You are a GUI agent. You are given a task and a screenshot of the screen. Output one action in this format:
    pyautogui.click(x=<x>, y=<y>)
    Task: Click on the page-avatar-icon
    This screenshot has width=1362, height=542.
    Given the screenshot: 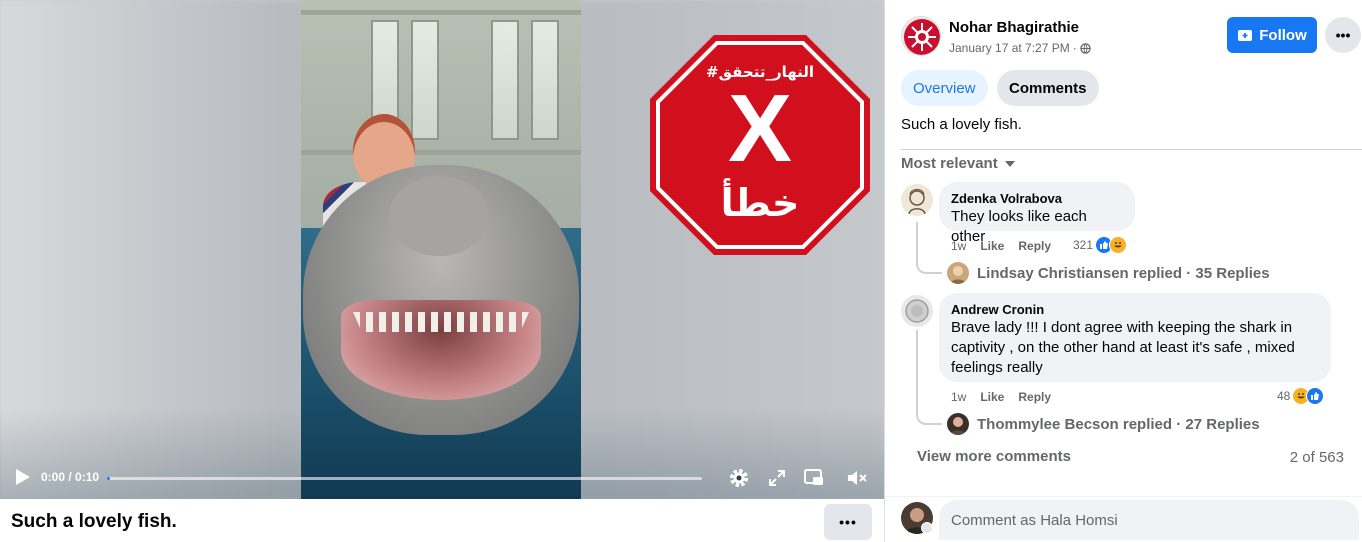 What is the action you would take?
    pyautogui.click(x=921, y=36)
    